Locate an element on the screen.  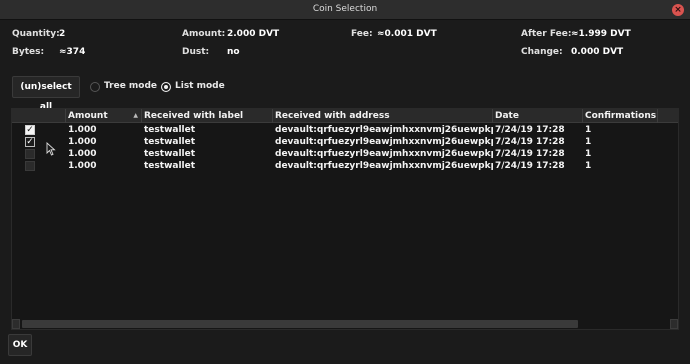
column-header-address: Received with address is located at coordinates (383, 116).